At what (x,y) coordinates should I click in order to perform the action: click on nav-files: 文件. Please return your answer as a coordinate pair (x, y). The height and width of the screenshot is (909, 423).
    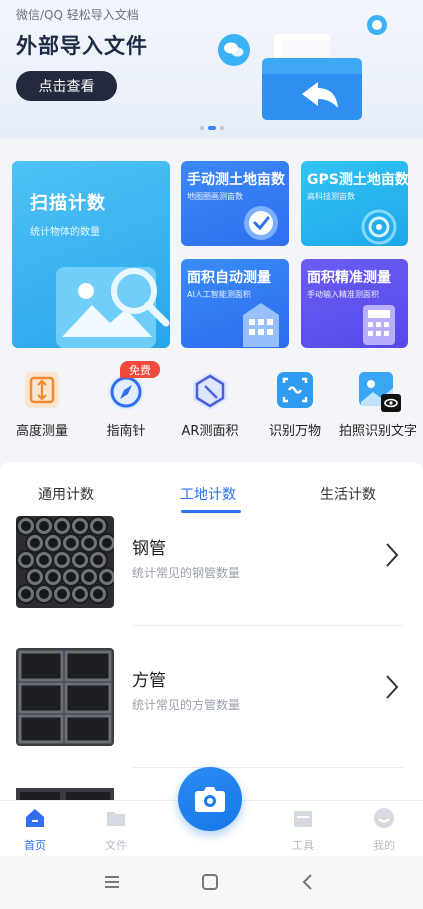
    Looking at the image, I should click on (116, 829).